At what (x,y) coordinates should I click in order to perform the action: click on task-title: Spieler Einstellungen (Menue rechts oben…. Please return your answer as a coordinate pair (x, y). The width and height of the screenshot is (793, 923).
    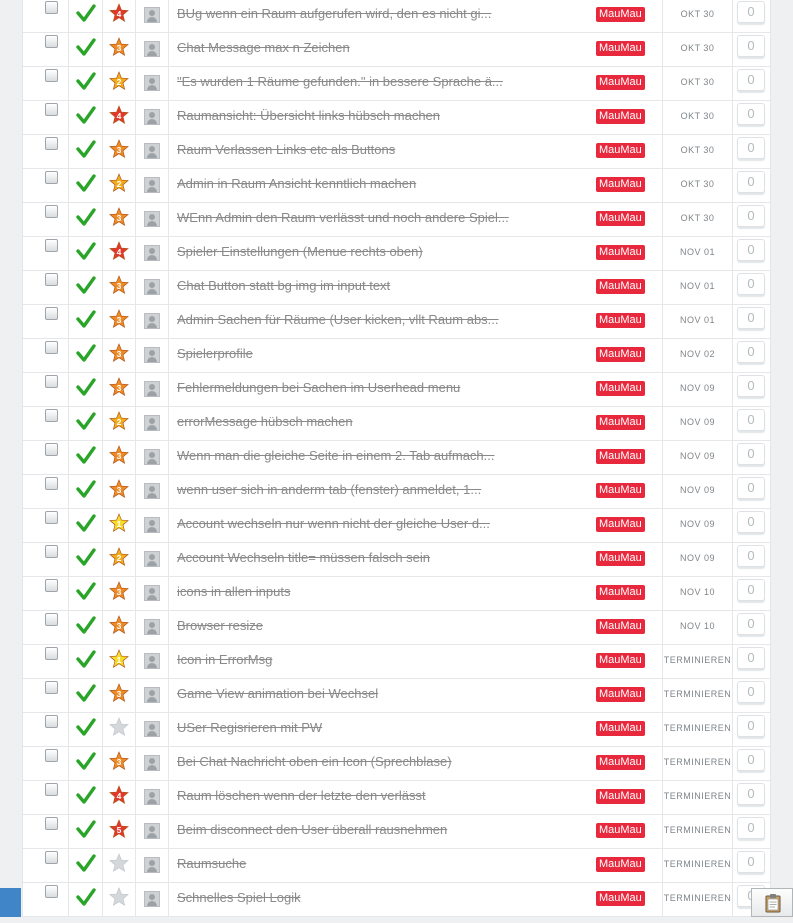
    Looking at the image, I should click on (382, 251).